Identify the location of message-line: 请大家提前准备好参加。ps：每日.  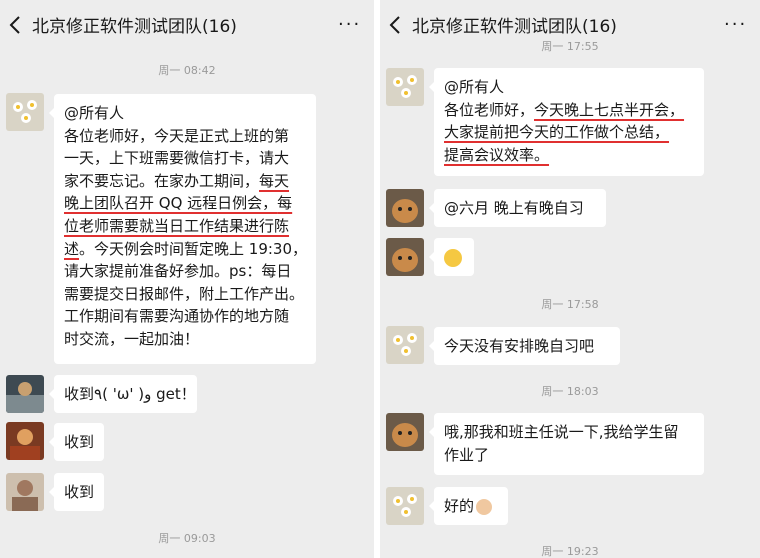
(178, 271).